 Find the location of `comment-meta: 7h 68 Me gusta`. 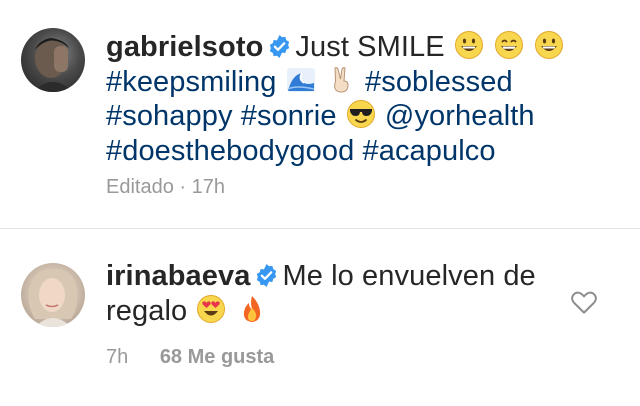

comment-meta: 7h 68 Me gusta is located at coordinates (190, 357).